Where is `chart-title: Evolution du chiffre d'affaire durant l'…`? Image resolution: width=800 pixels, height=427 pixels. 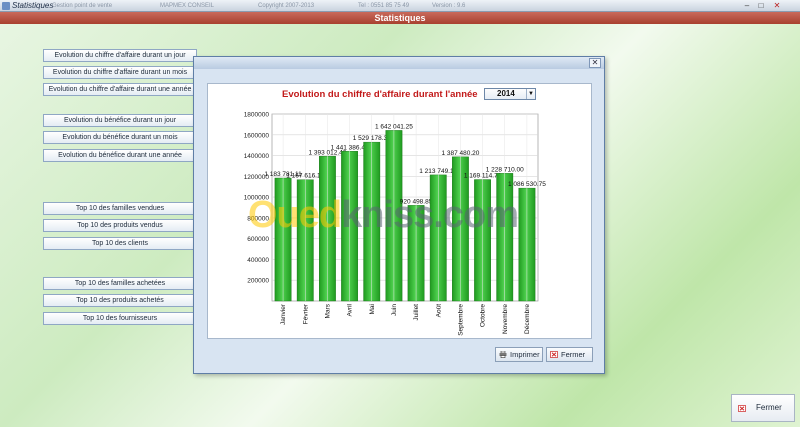 chart-title: Evolution du chiffre d'affaire durant l'… is located at coordinates (380, 94).